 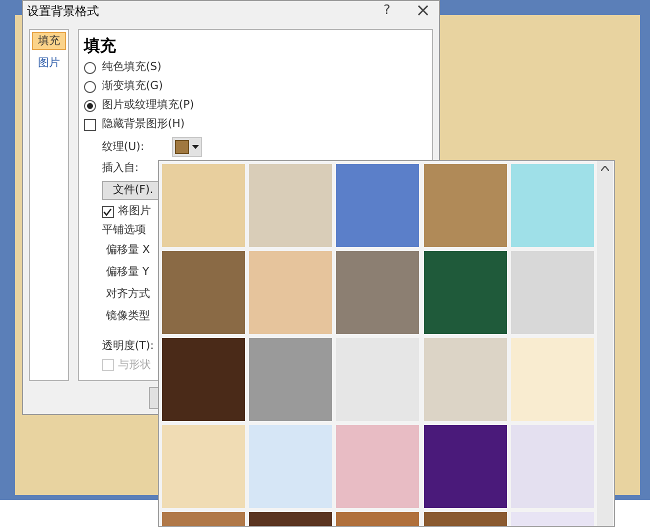 What do you see at coordinates (63, 11) in the screenshot?
I see `window-title: 设置背景格式` at bounding box center [63, 11].